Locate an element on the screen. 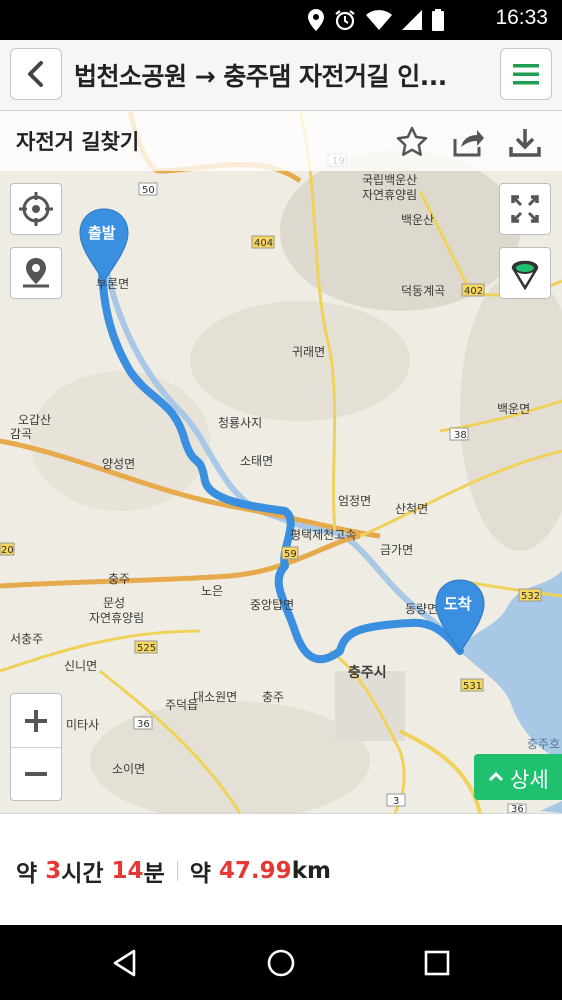 The height and width of the screenshot is (1000, 562). map-label: 국립백운산 is located at coordinates (389, 180).